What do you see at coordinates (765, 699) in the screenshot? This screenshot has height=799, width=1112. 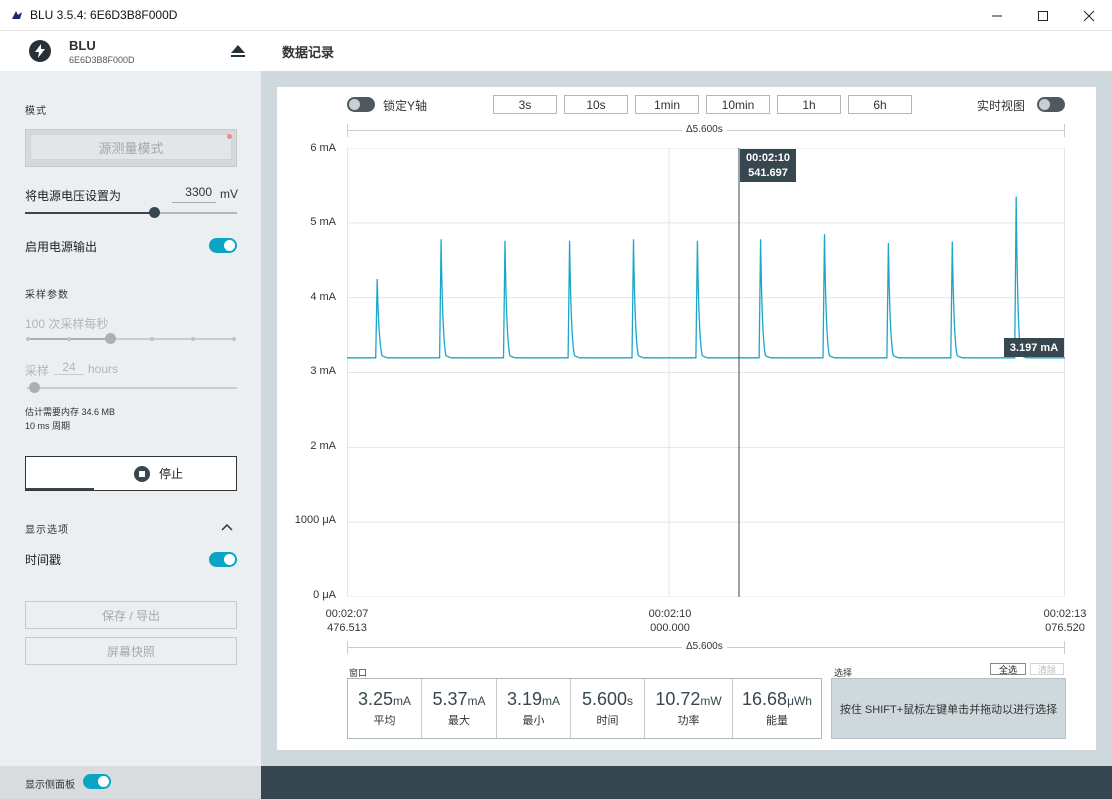 I see `stat-value: 16.68` at bounding box center [765, 699].